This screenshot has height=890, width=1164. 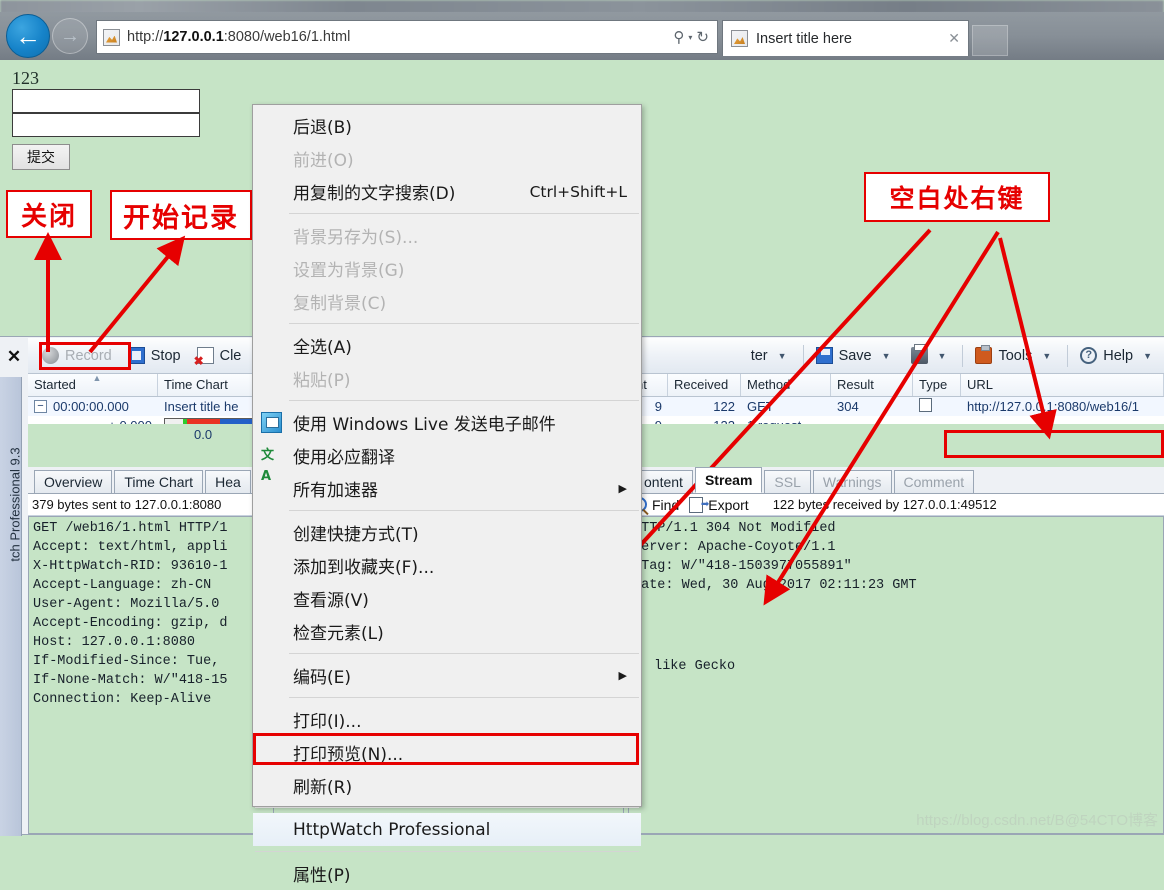 What do you see at coordinates (322, 381) in the screenshot?
I see `menu-item-label: 粘贴(P)` at bounding box center [322, 381].